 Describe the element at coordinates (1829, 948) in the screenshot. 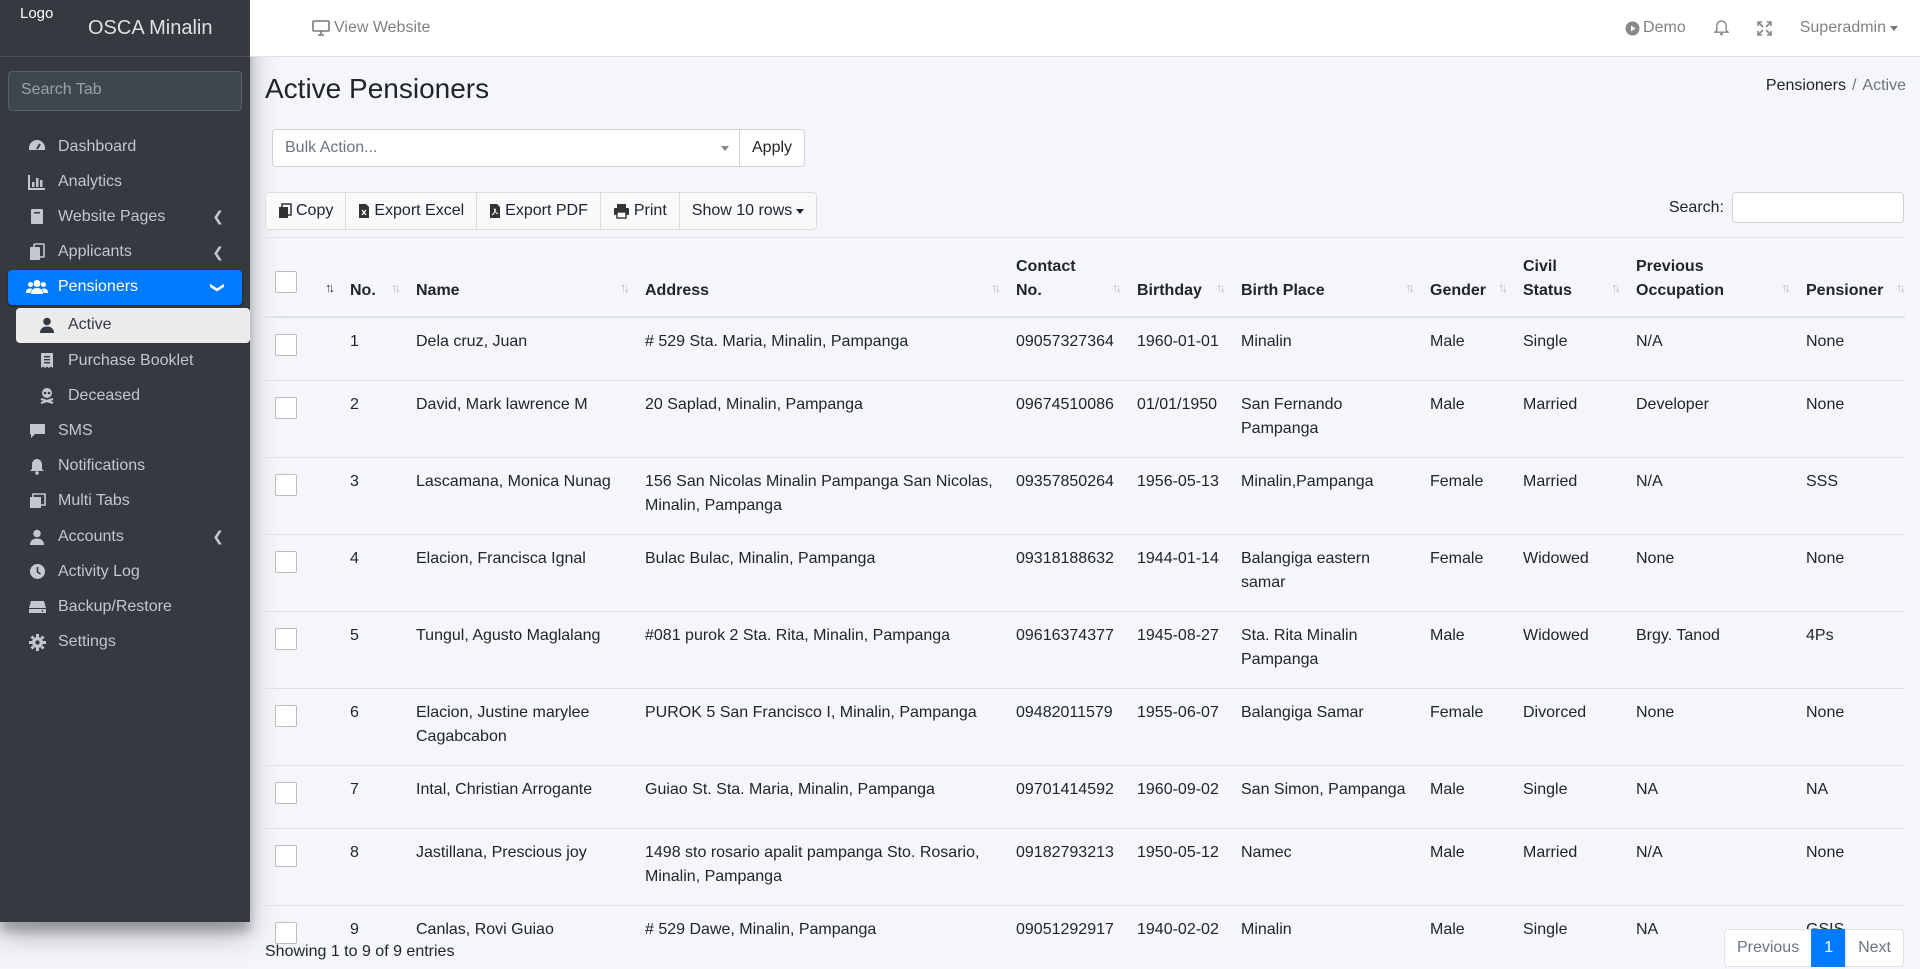

I see `pagination-page-1: 1` at that location.